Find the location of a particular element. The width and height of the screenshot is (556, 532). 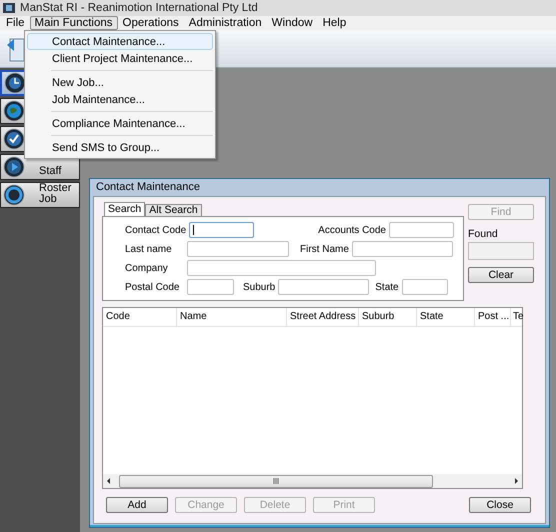

menu-item: Administration is located at coordinates (225, 23).